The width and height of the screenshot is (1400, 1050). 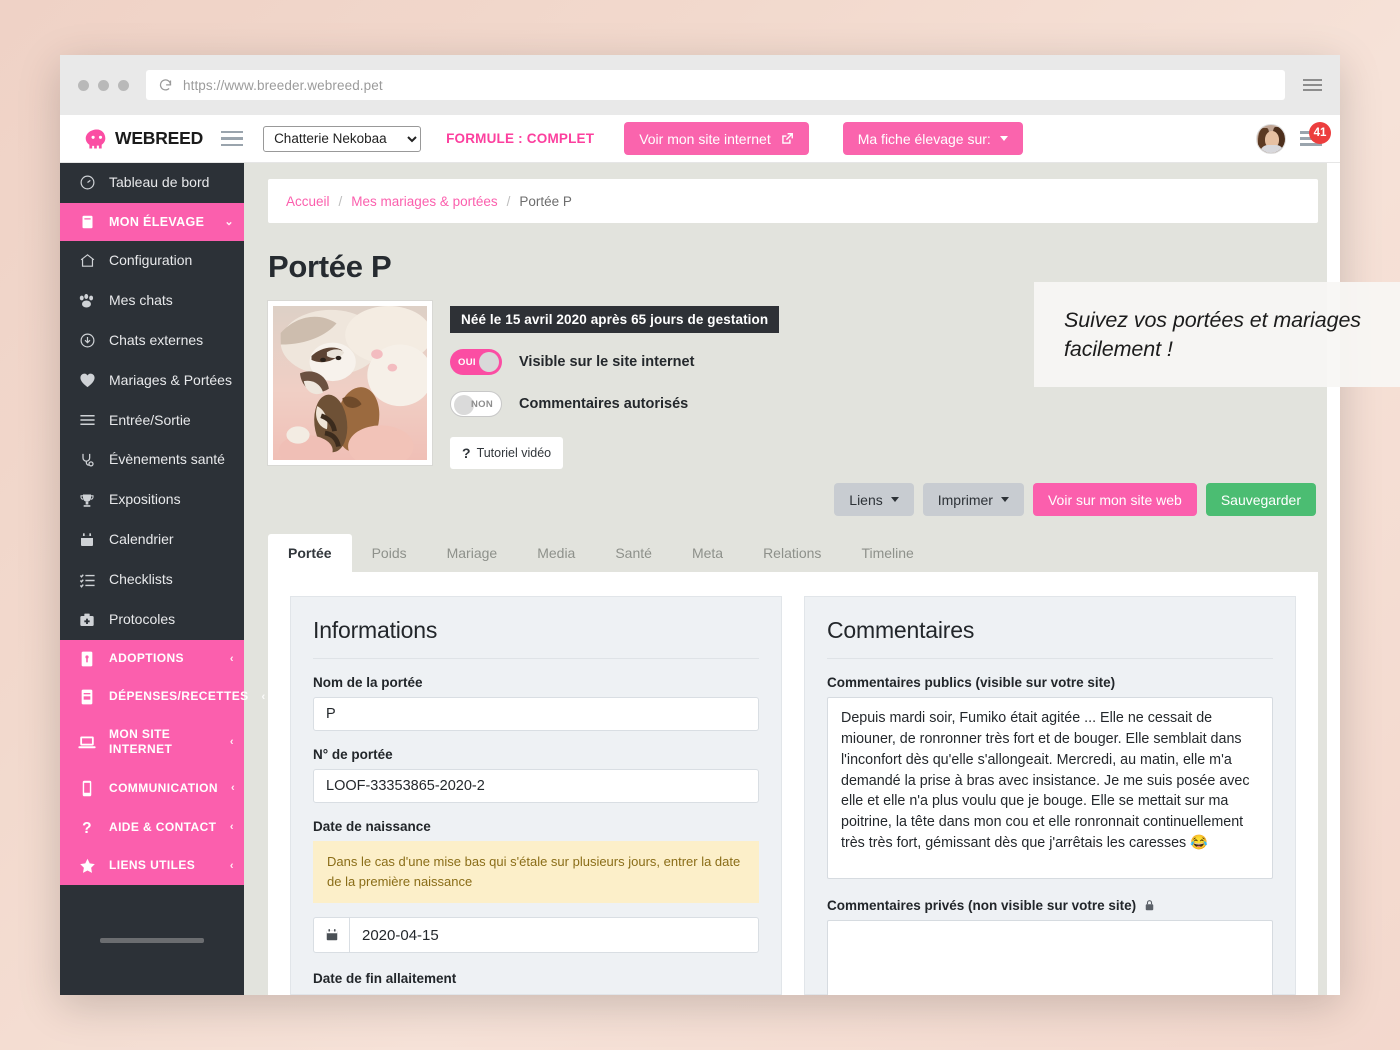 What do you see at coordinates (232, 138) in the screenshot?
I see `hamburger-icon` at bounding box center [232, 138].